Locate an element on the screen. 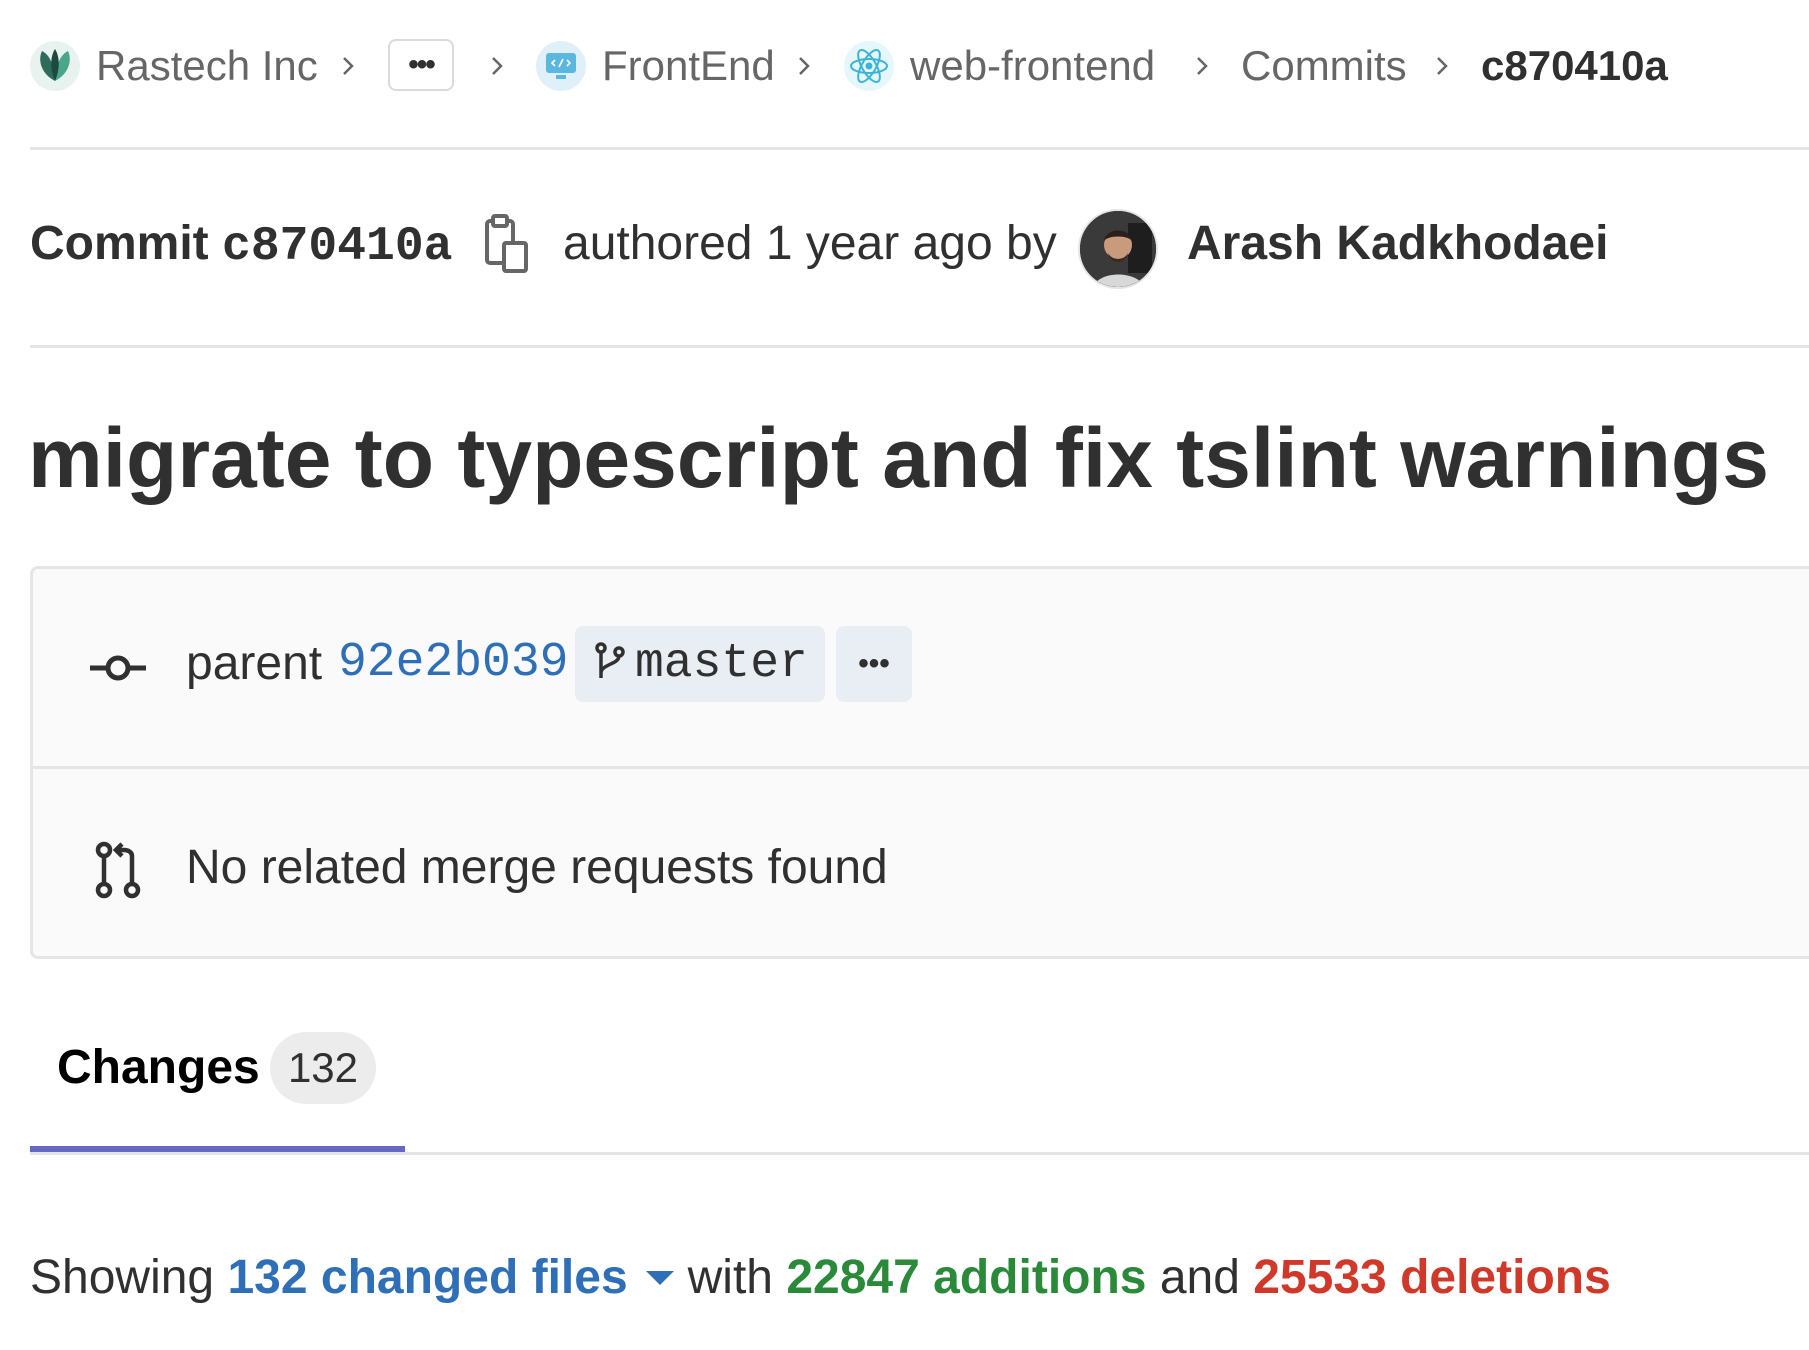 This screenshot has width=1809, height=1350. breadcrumb-current-commit: c870410a is located at coordinates (1574, 66).